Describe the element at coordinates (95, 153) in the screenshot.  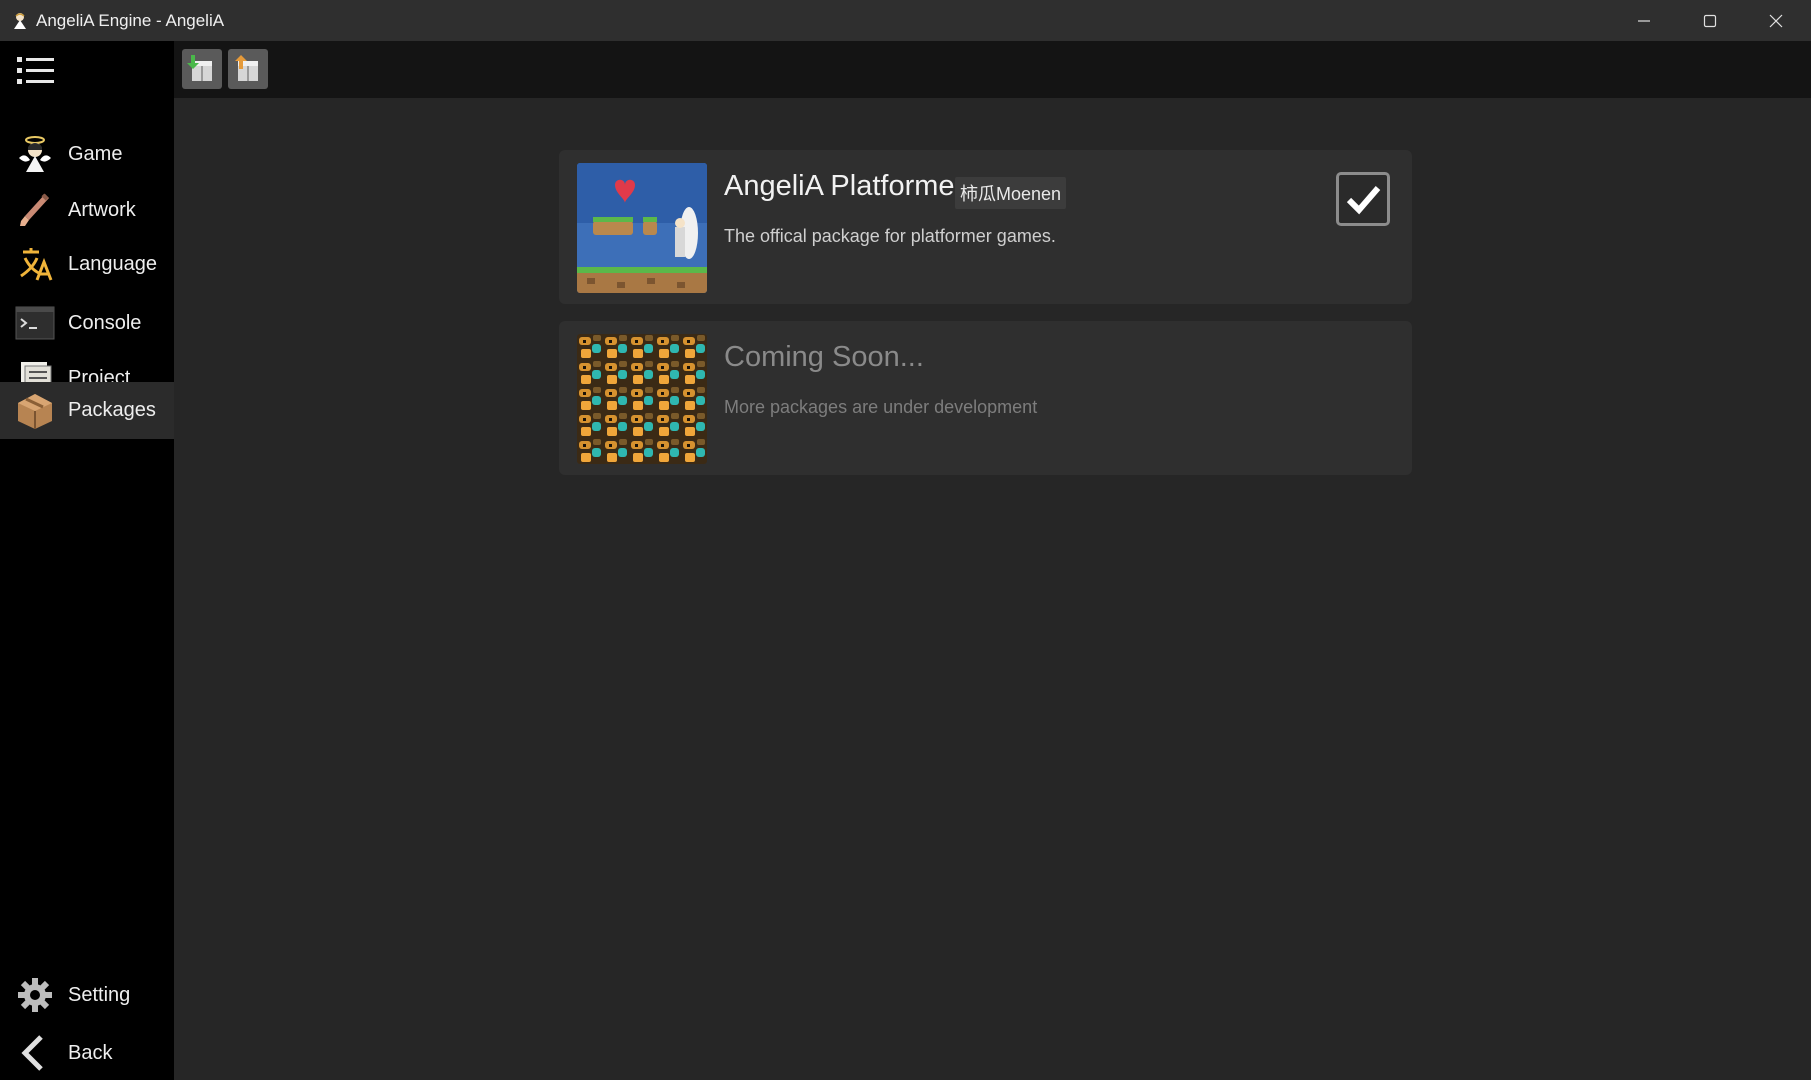
I see `sidebar-item-label: Game` at that location.